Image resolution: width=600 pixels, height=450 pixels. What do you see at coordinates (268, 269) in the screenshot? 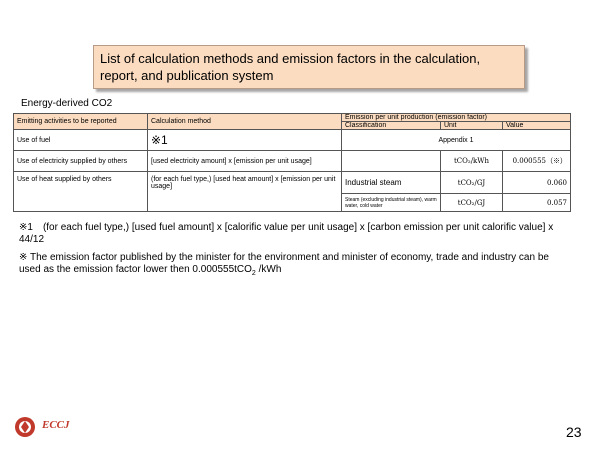
I see `footnote-2-suffix: /kWh` at bounding box center [268, 269].